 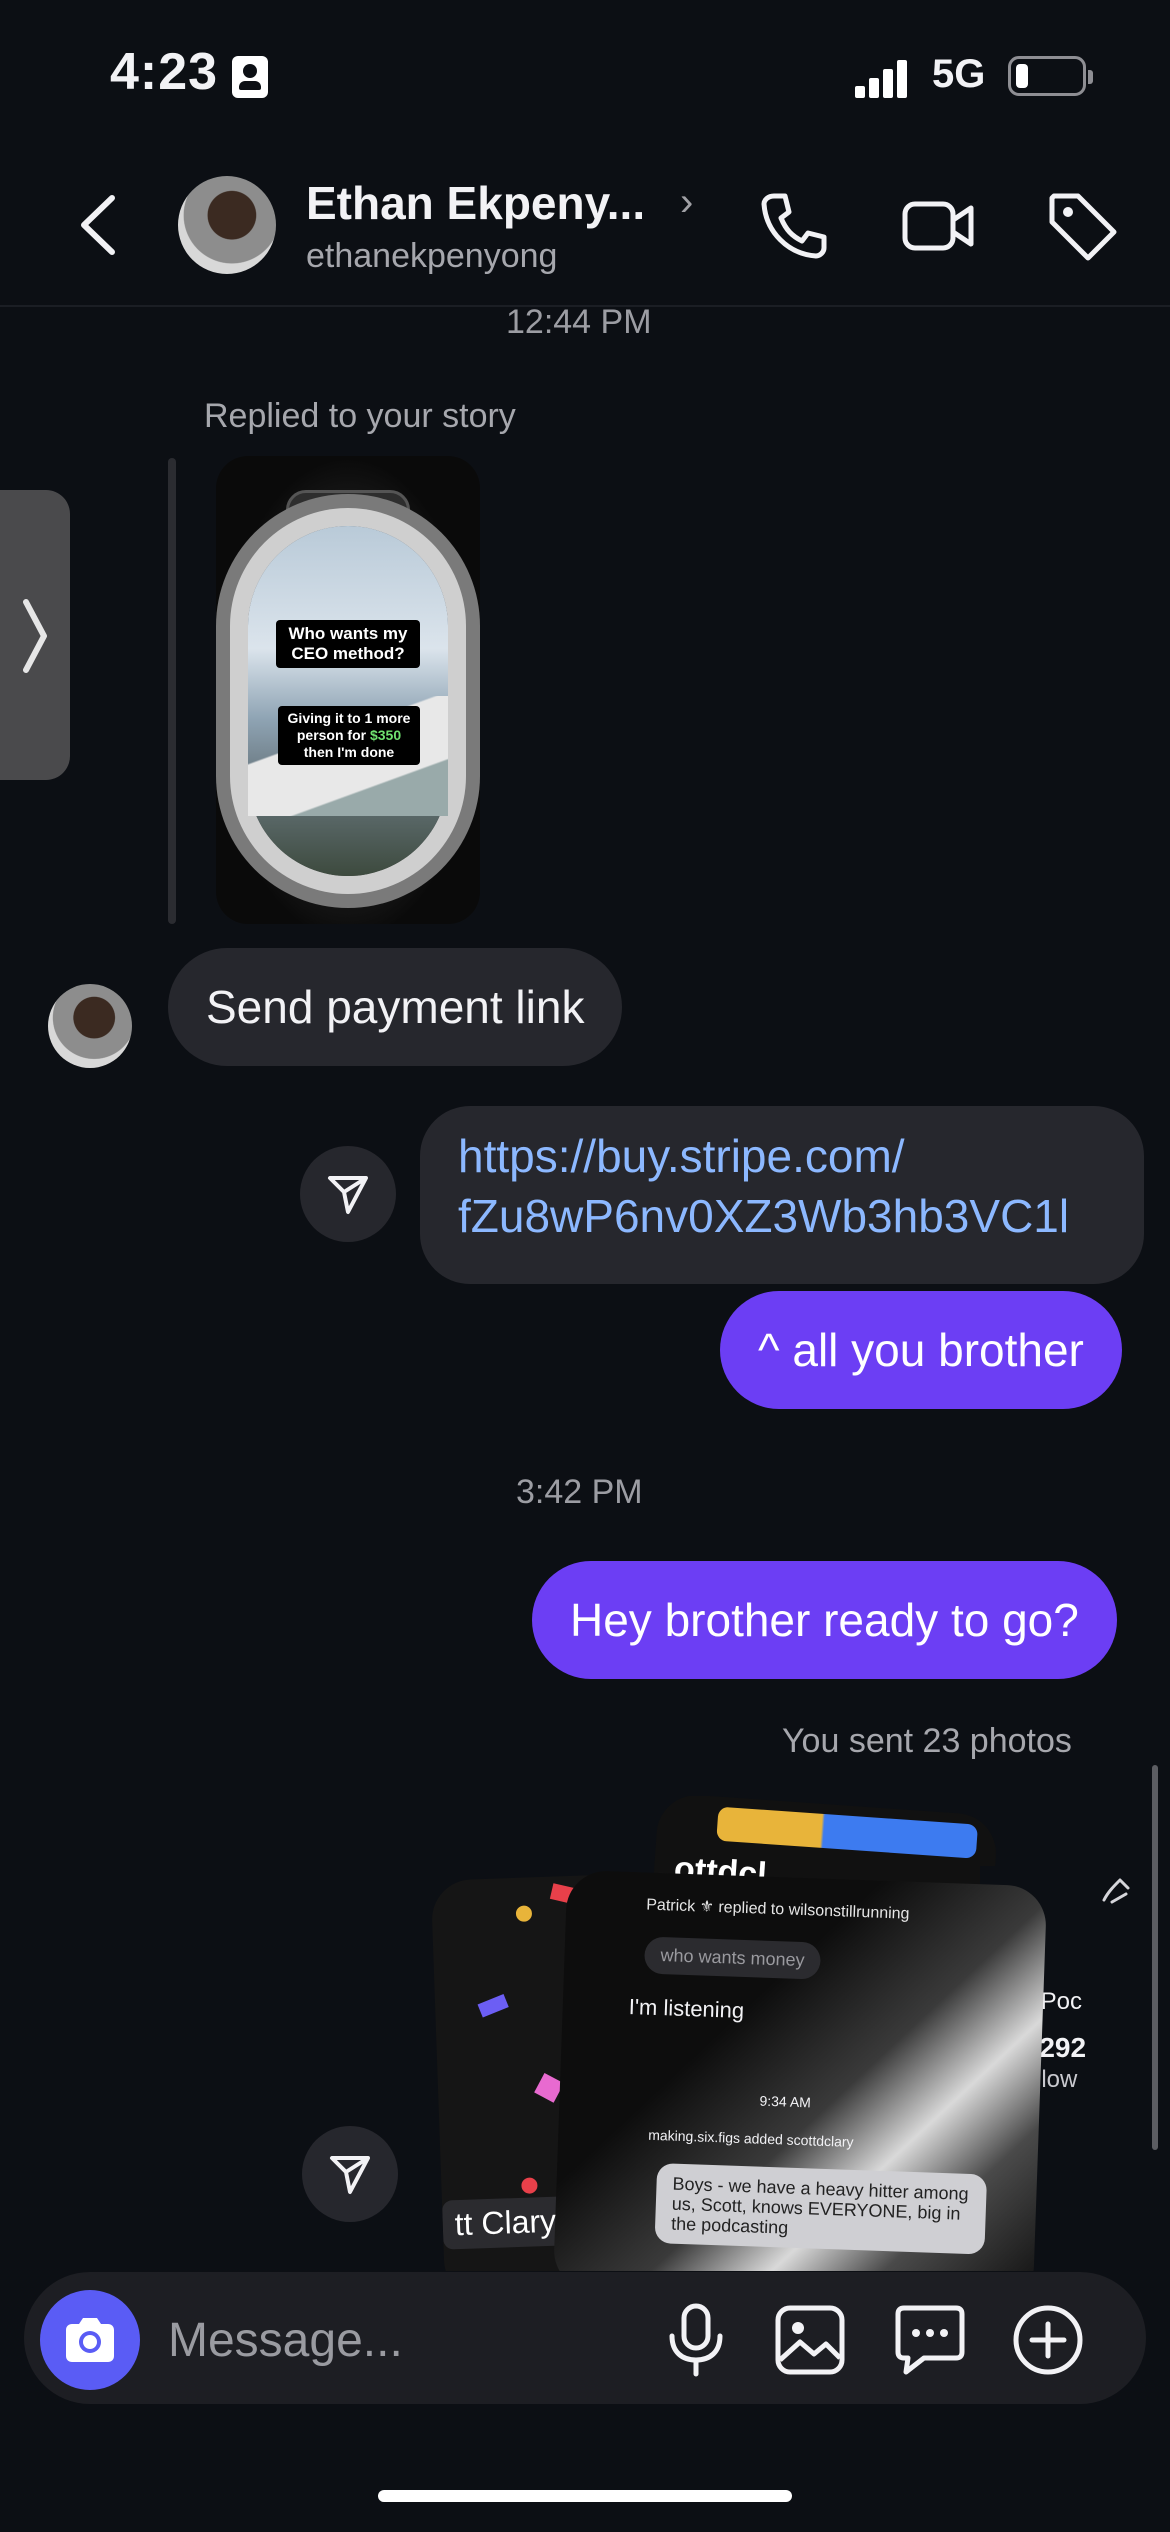 I want to click on sender-avatar, so click(x=90, y=1026).